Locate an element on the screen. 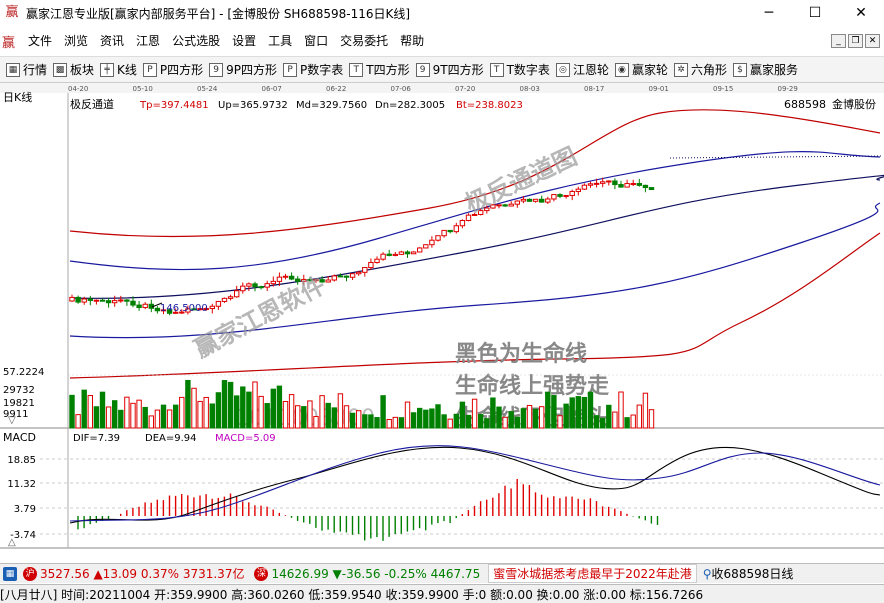 The image size is (884, 603). menu-settings: 设置 is located at coordinates (244, 41).